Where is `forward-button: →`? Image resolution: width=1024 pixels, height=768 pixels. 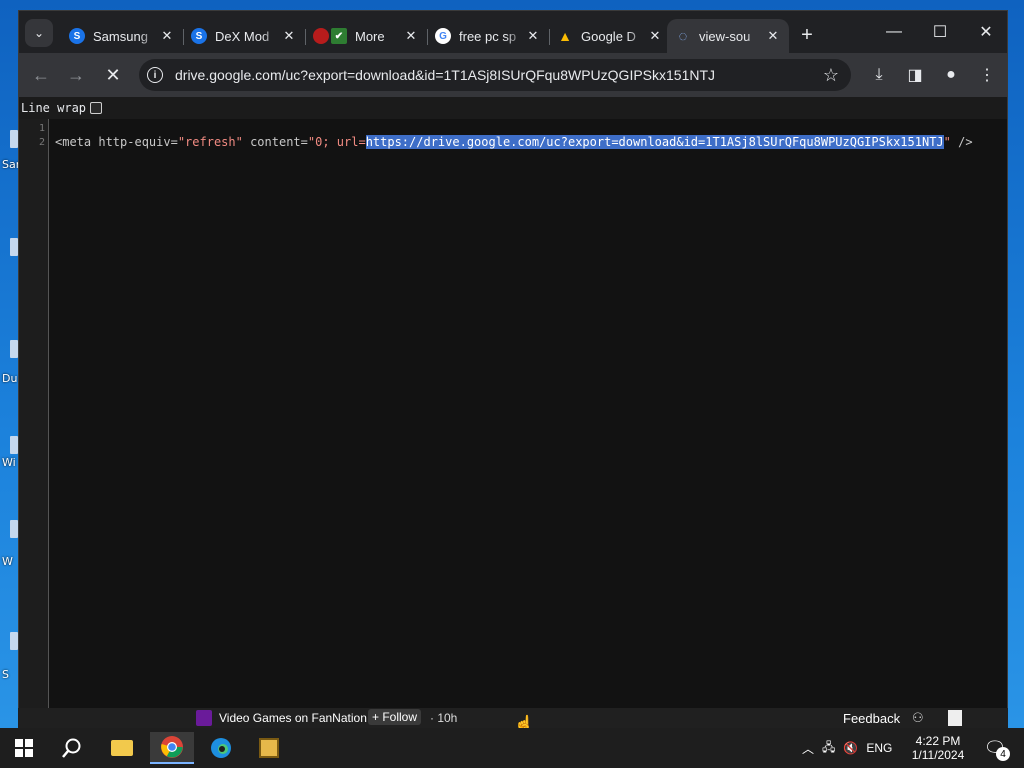 forward-button: → is located at coordinates (76, 75).